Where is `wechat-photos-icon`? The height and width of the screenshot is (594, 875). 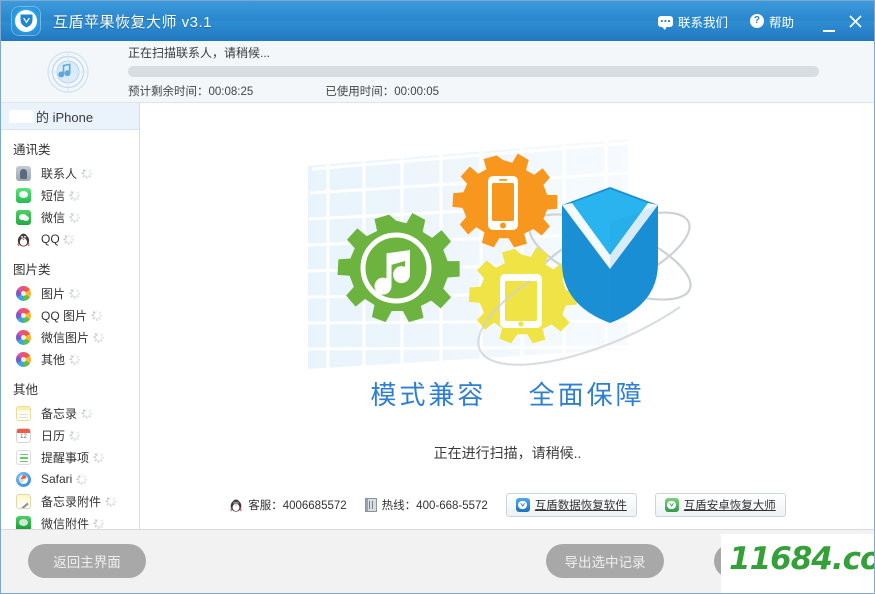 wechat-photos-icon is located at coordinates (23, 337).